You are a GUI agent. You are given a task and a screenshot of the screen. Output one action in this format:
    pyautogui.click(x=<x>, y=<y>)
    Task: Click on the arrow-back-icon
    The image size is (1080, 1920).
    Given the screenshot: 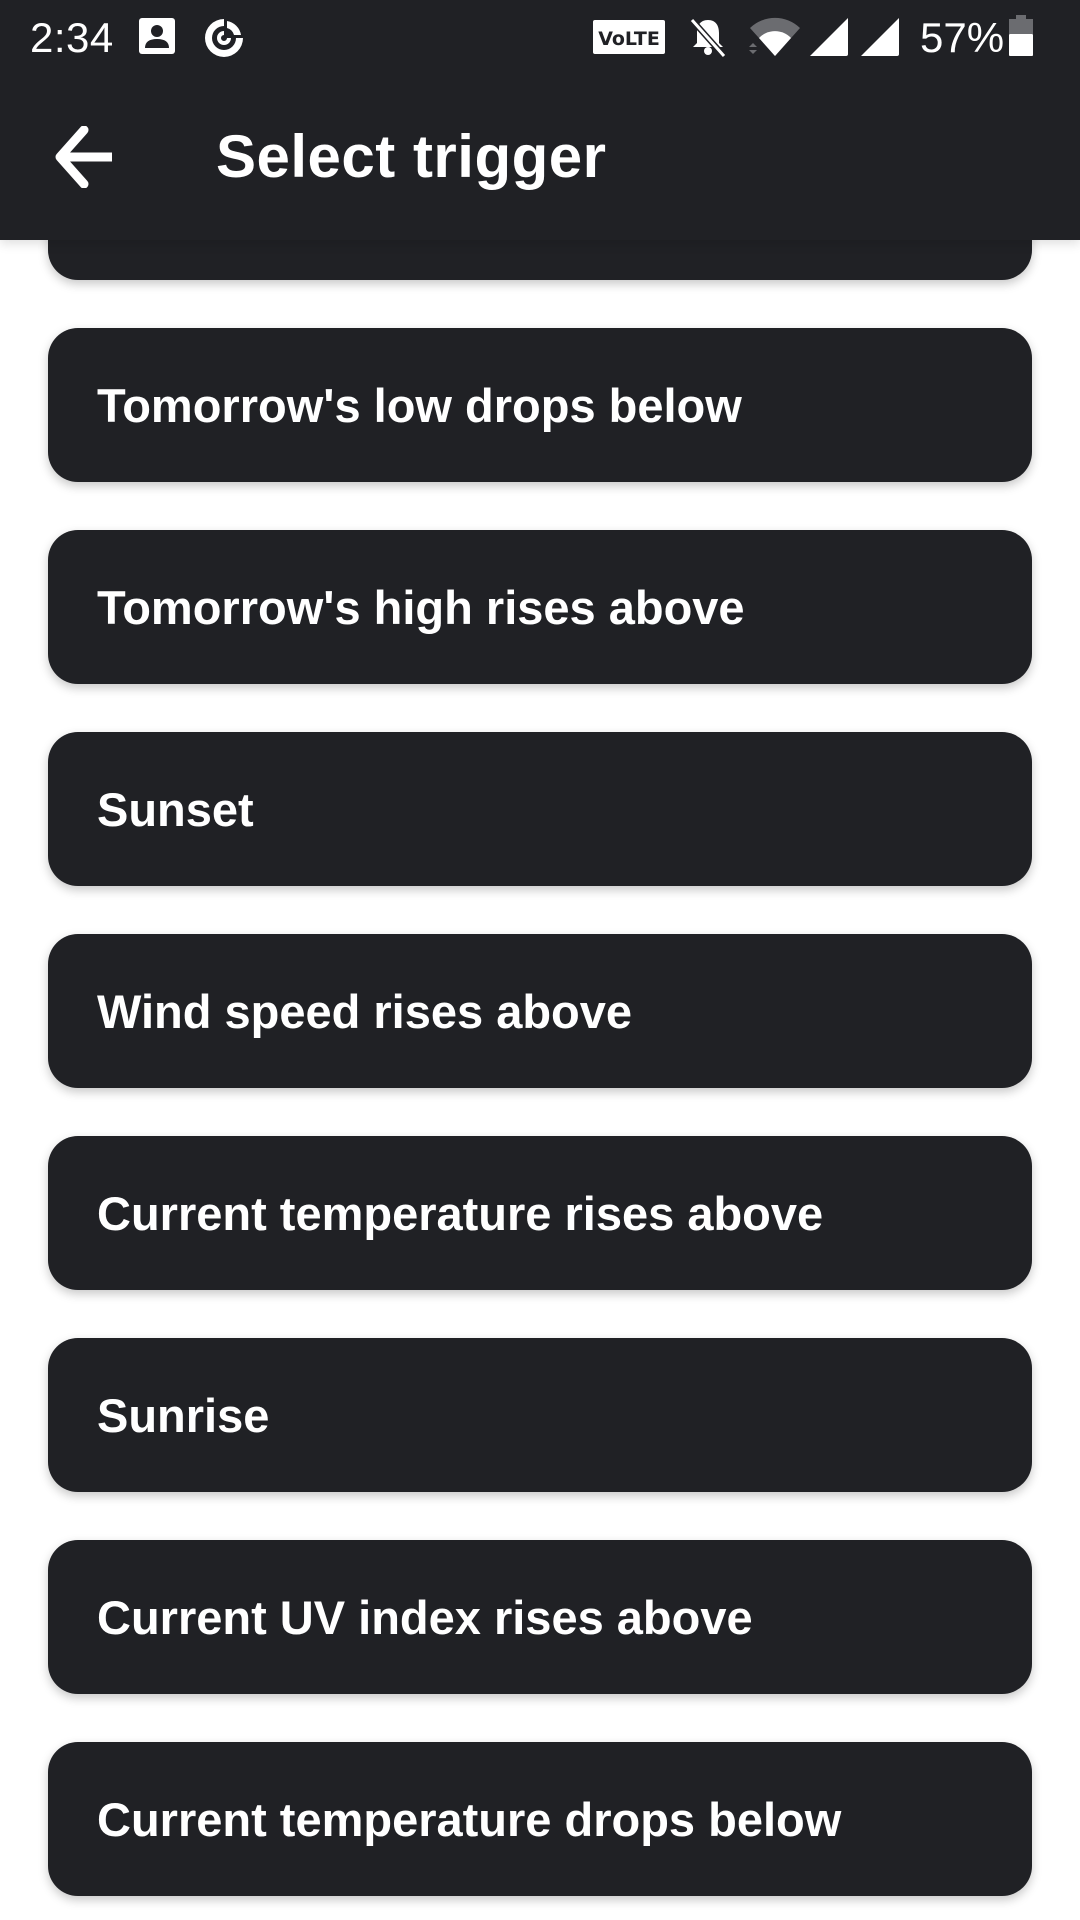 What is the action you would take?
    pyautogui.click(x=83, y=157)
    